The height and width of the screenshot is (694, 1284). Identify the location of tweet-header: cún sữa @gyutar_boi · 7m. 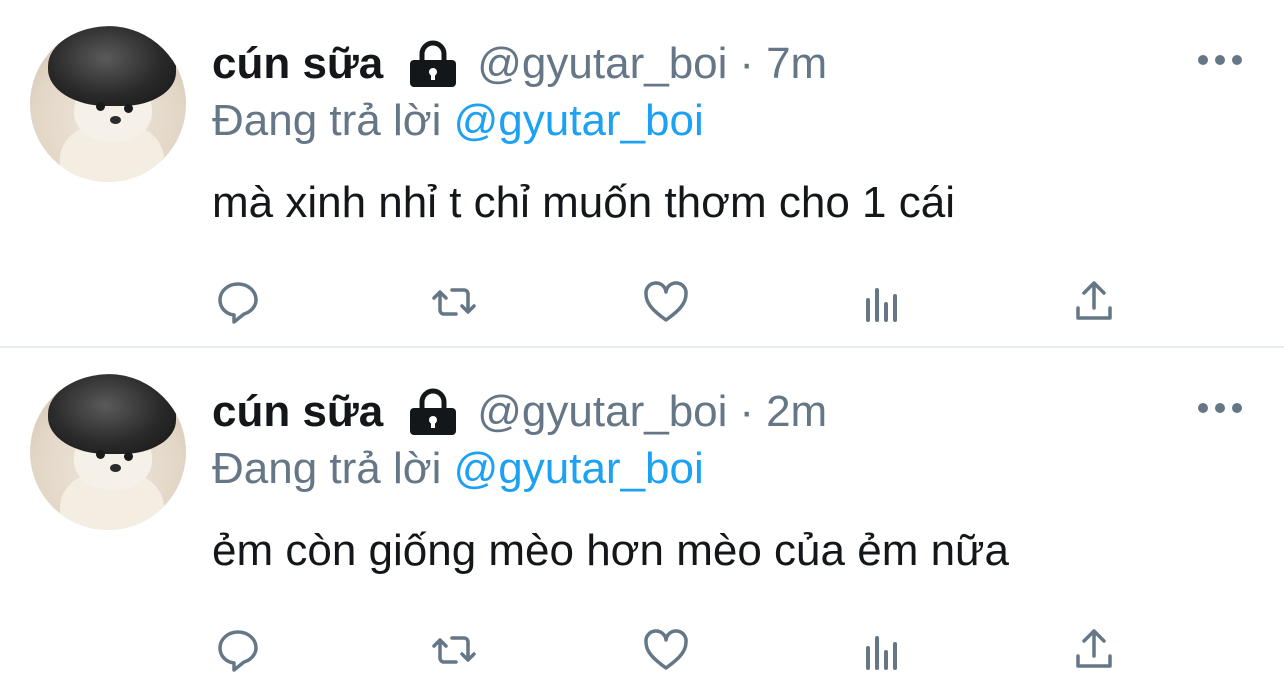
(519, 64).